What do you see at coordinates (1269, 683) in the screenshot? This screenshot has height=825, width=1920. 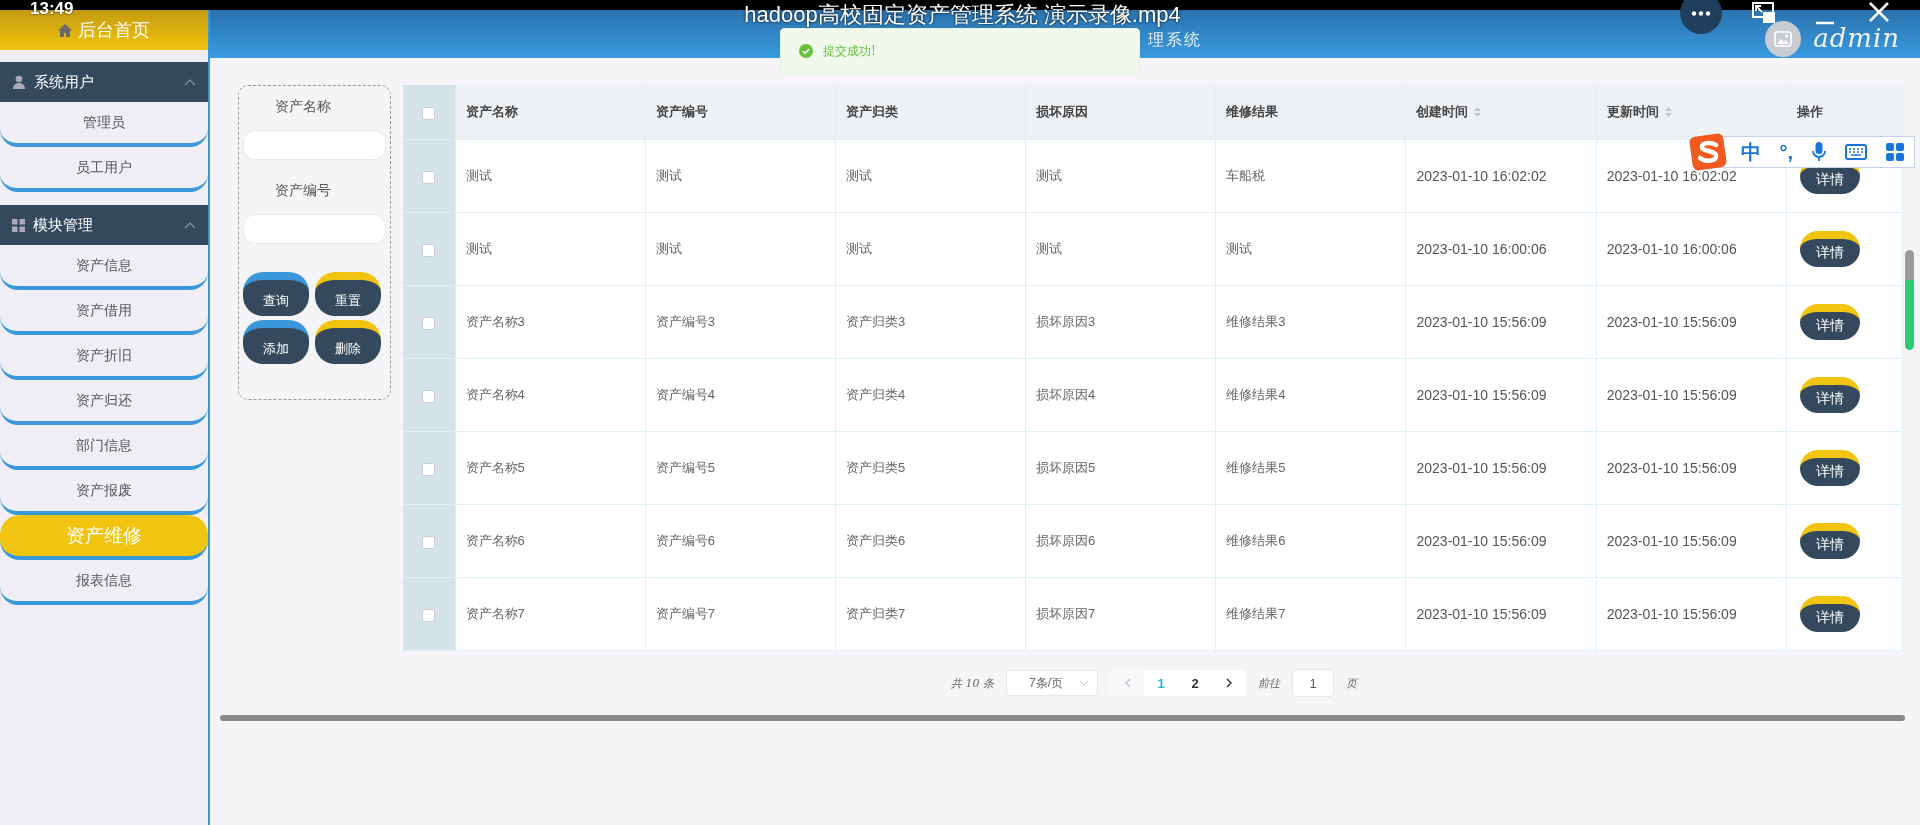 I see `goto-label: 前往` at bounding box center [1269, 683].